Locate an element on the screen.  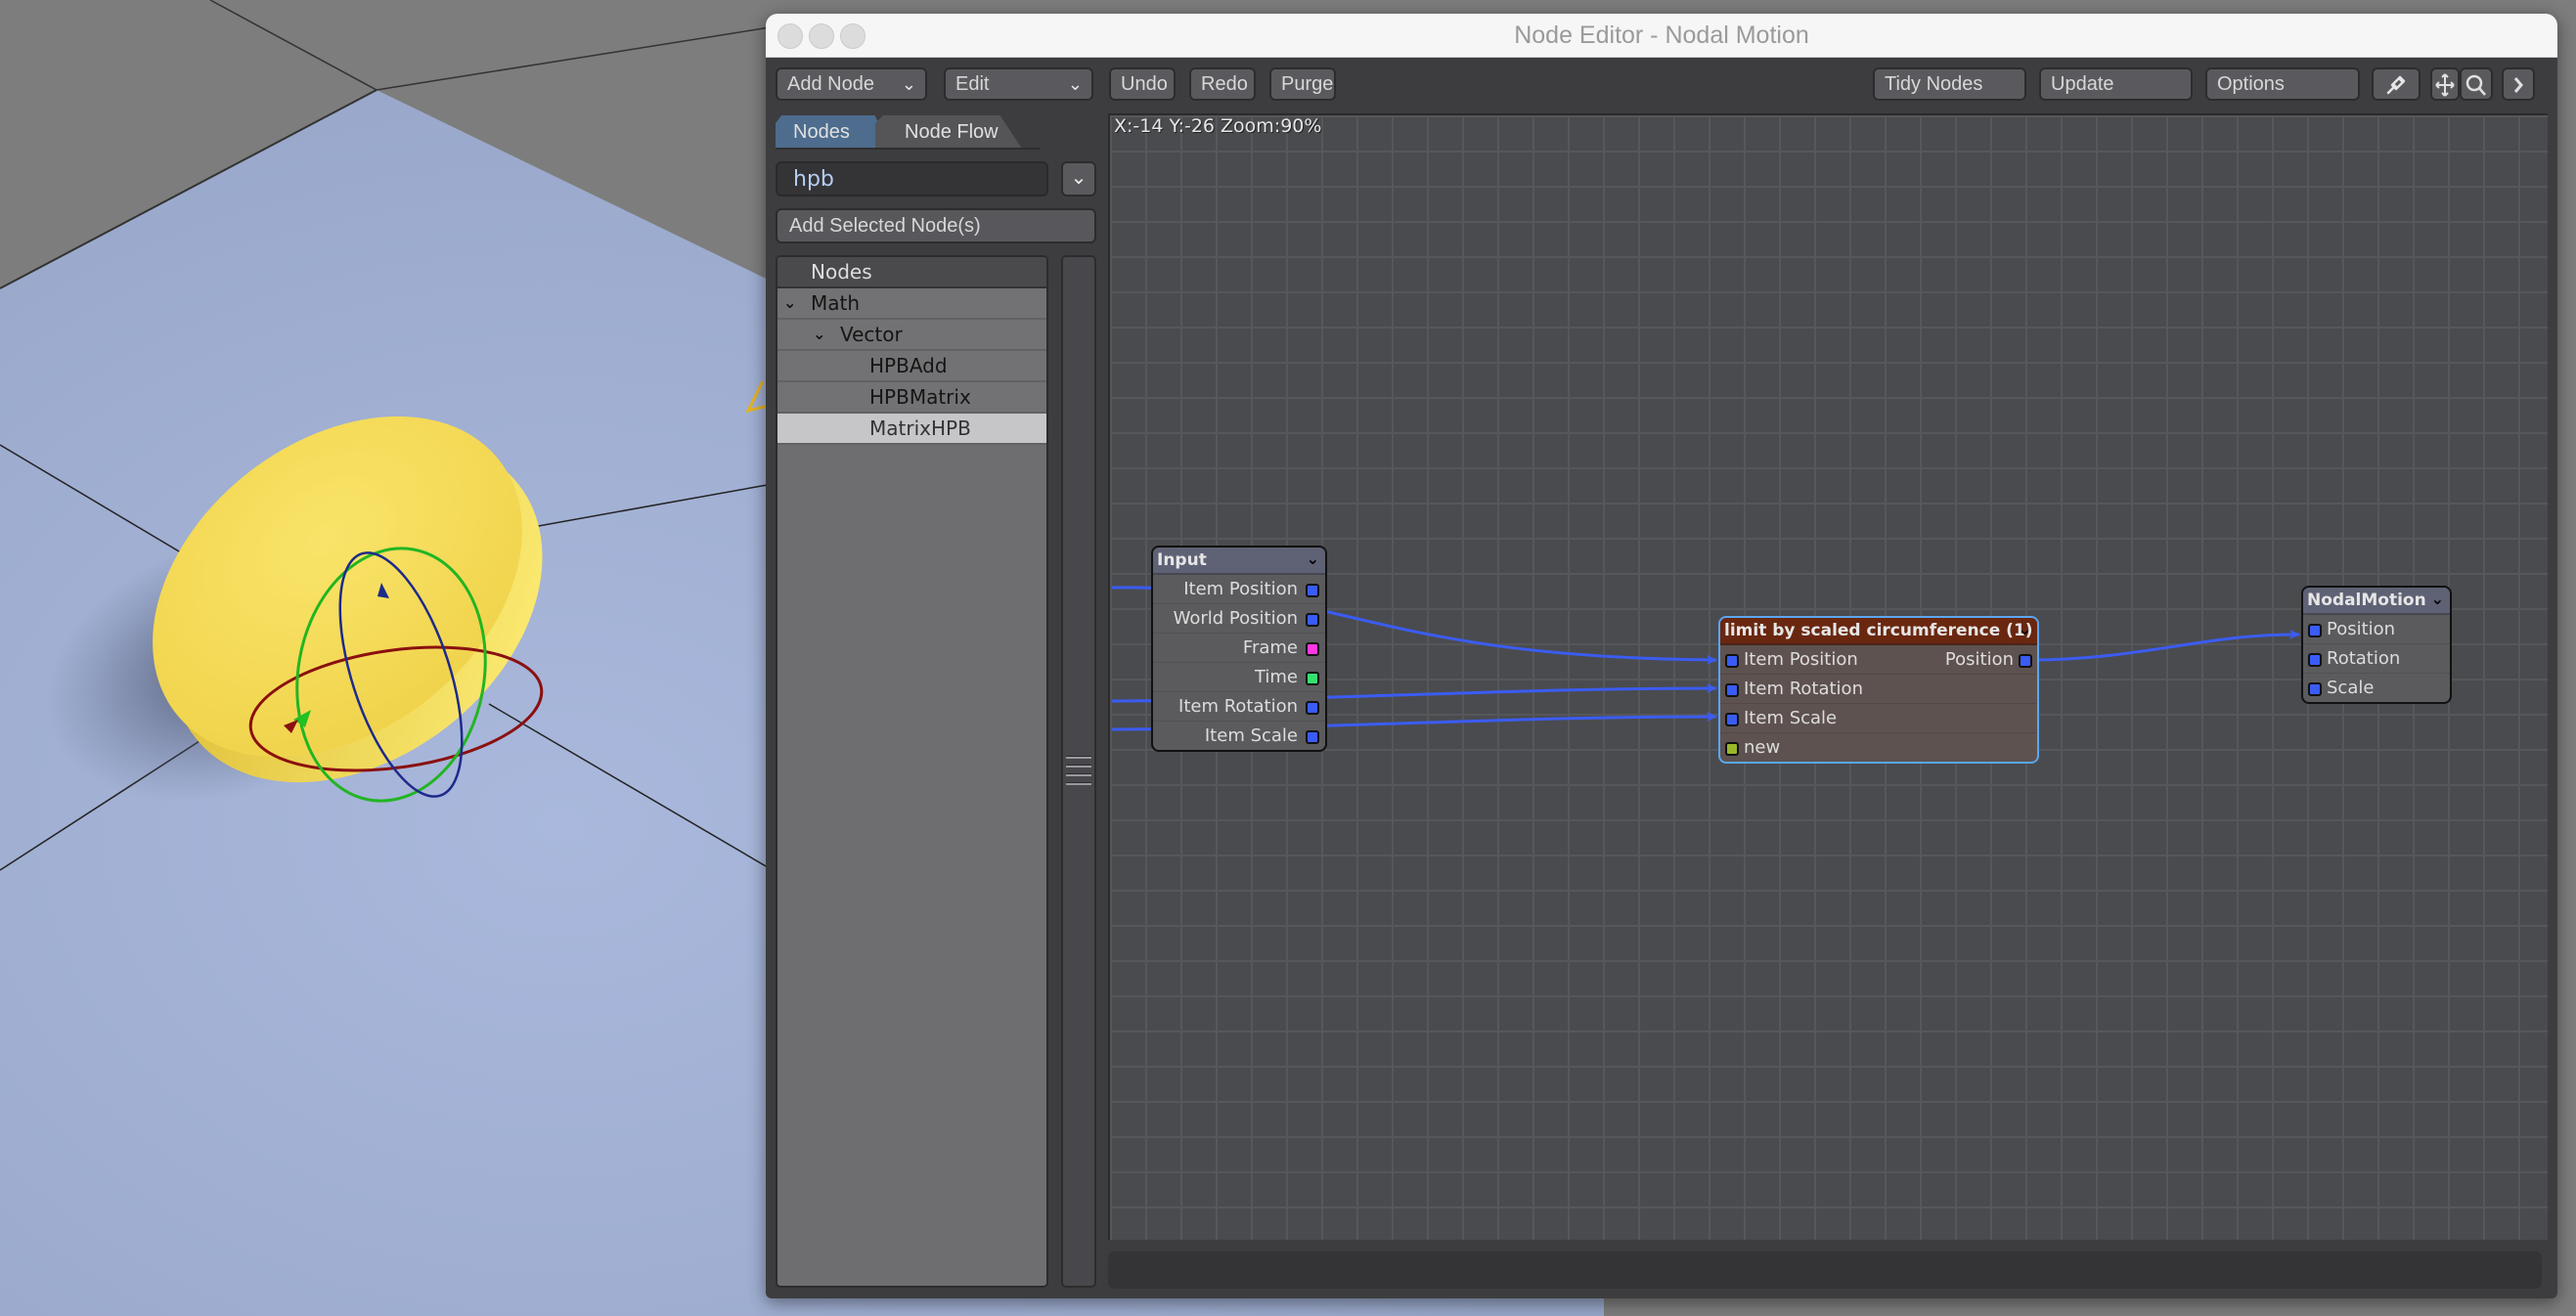
title-bar: Node Editor - Nodal Motion is located at coordinates (1661, 36).